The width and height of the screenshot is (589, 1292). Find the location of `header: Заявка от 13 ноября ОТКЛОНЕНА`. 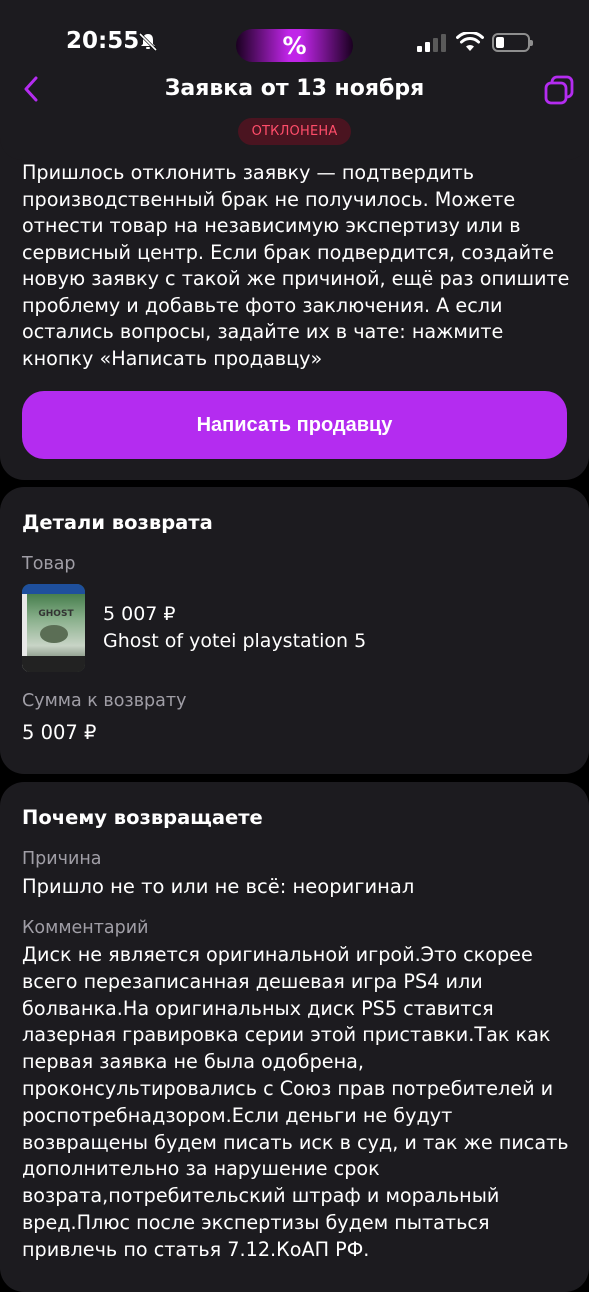

header: Заявка от 13 ноября ОТКЛОНЕНА is located at coordinates (294, 115).